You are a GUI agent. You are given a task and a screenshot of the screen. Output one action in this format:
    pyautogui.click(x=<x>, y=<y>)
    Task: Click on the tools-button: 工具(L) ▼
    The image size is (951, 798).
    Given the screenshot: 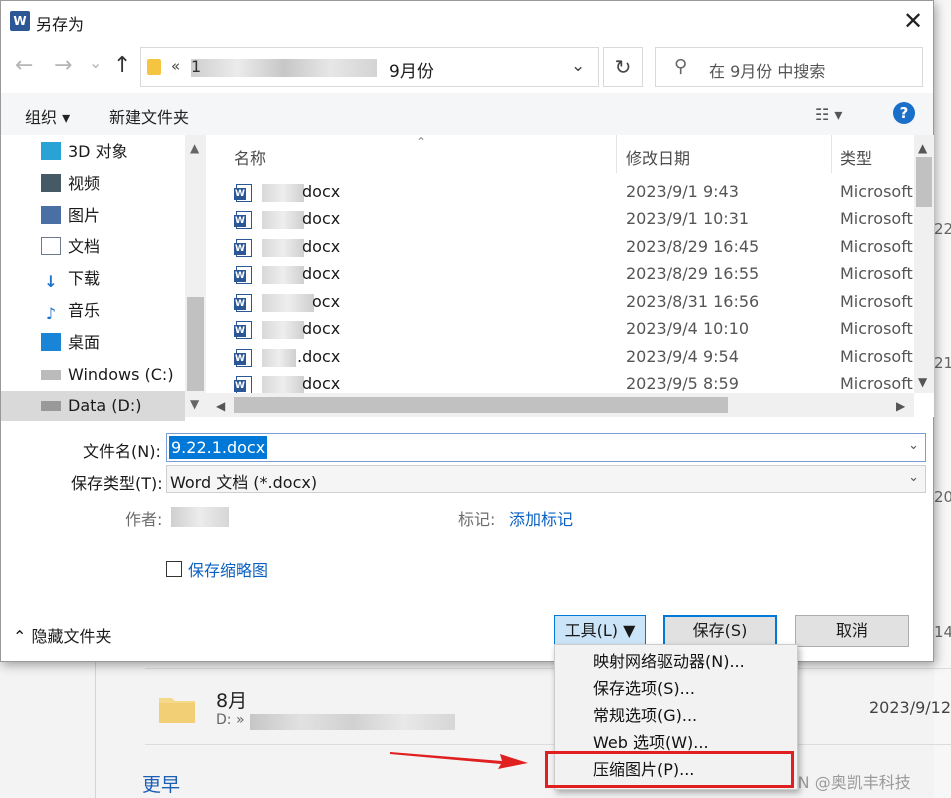 What is the action you would take?
    pyautogui.click(x=600, y=631)
    